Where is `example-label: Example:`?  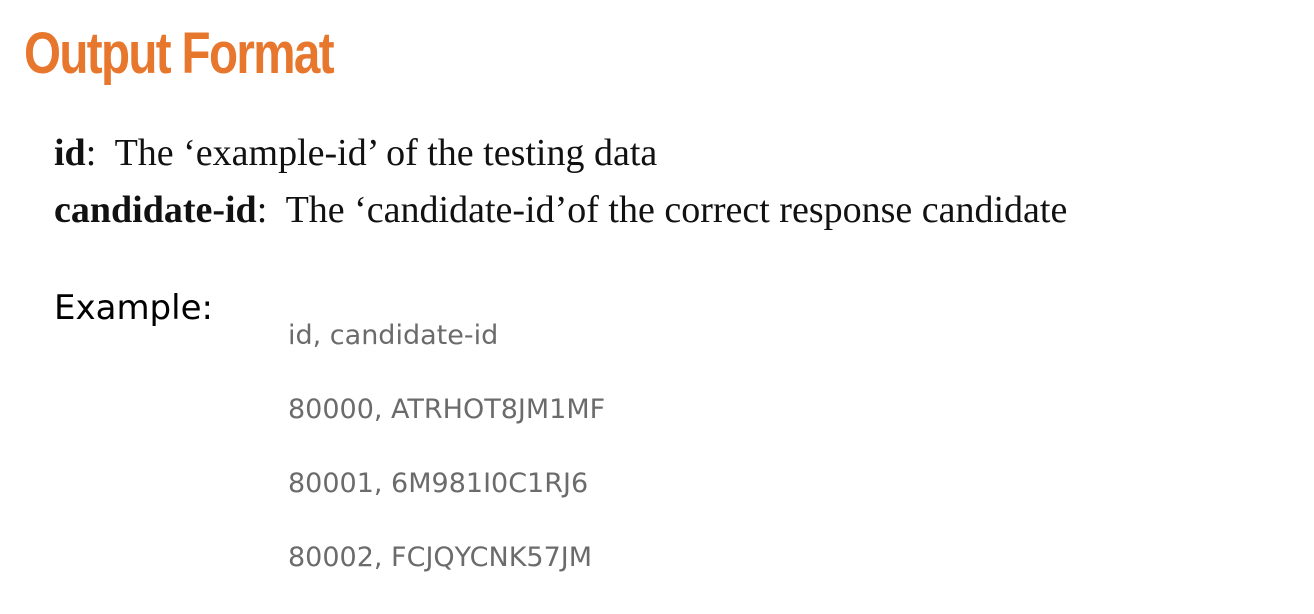
example-label: Example: is located at coordinates (133, 308).